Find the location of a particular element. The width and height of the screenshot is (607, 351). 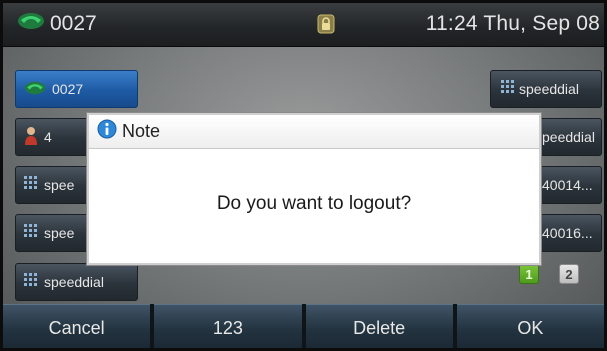

line-key-label: peeddial is located at coordinates (568, 137).